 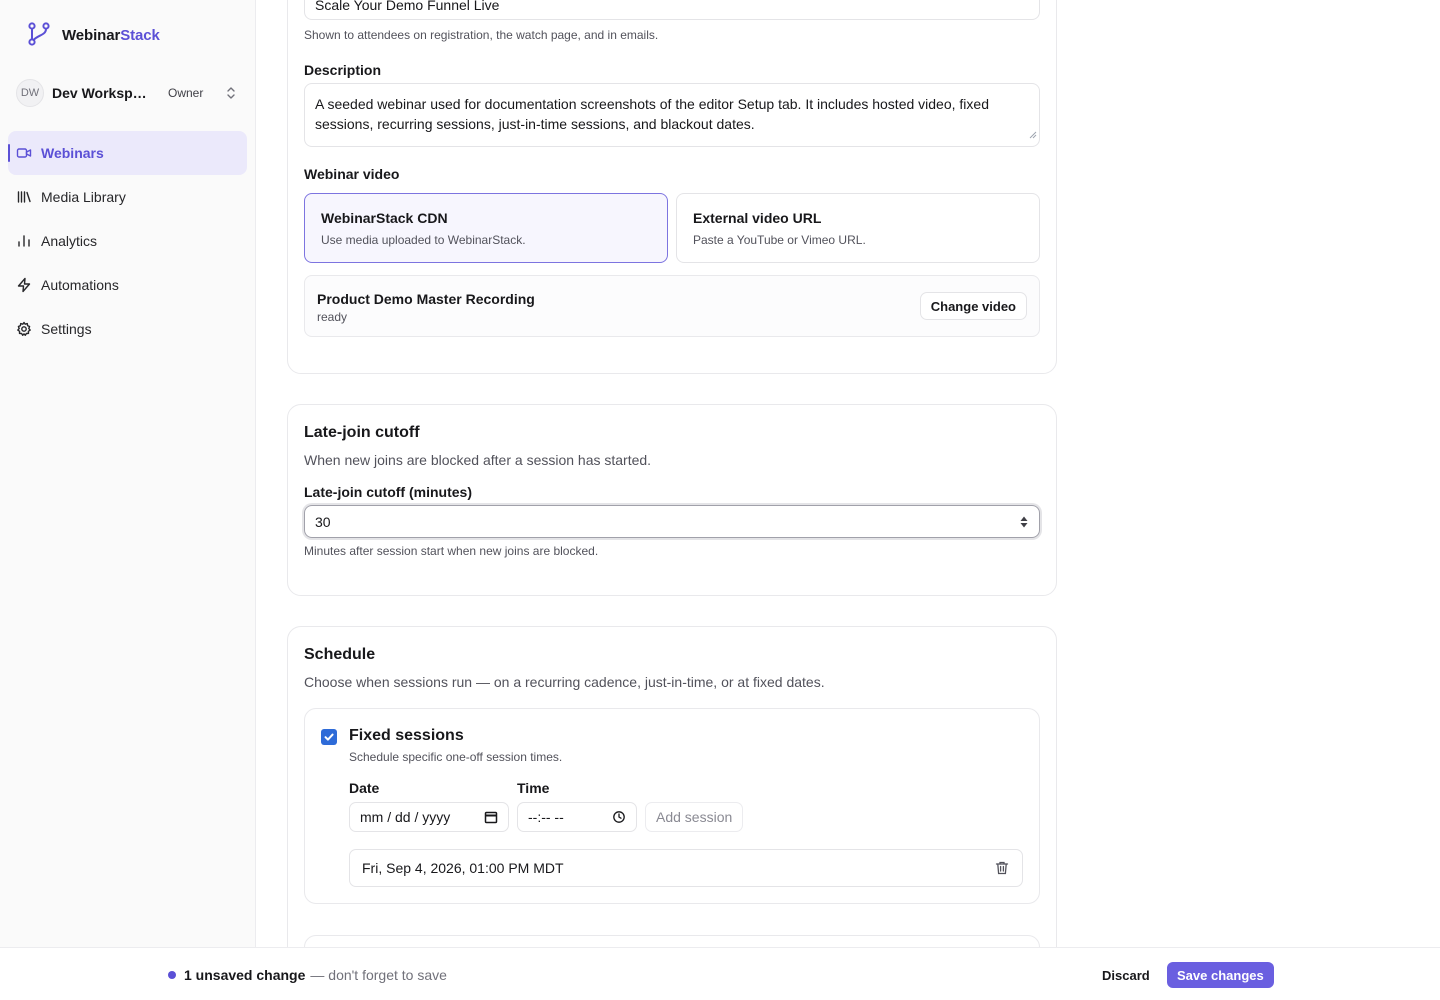 I want to click on title-input-value: Scale Your Demo Funnel Live, so click(x=407, y=6).